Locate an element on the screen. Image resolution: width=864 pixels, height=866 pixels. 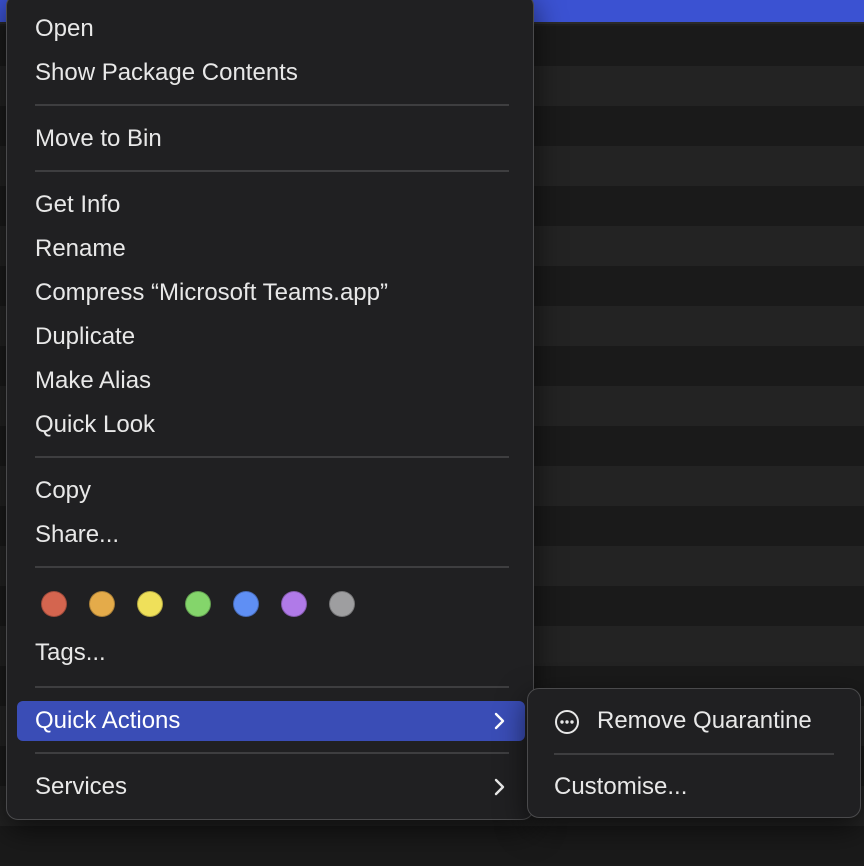
tag-yellow-dot is located at coordinates (150, 604).